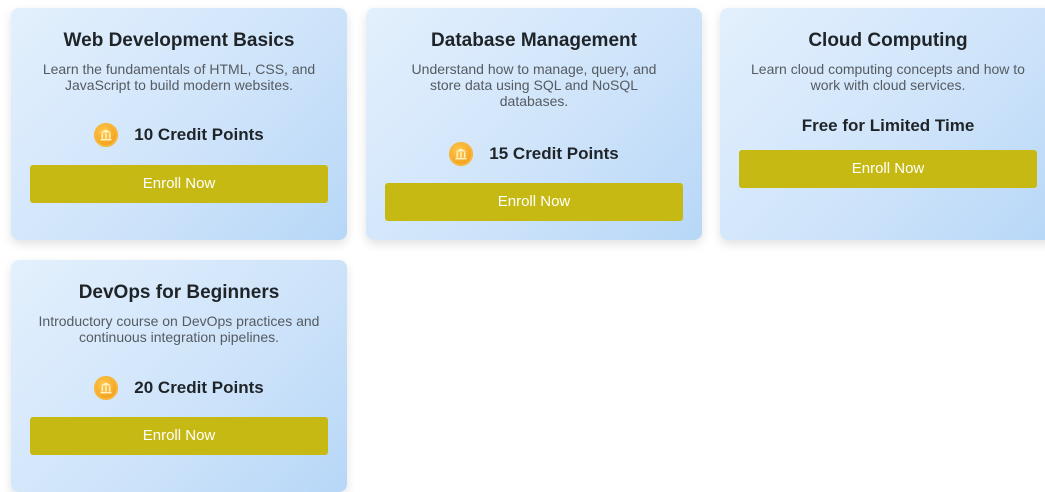  Describe the element at coordinates (179, 292) in the screenshot. I see `course-title: DevOps for Beginners` at that location.